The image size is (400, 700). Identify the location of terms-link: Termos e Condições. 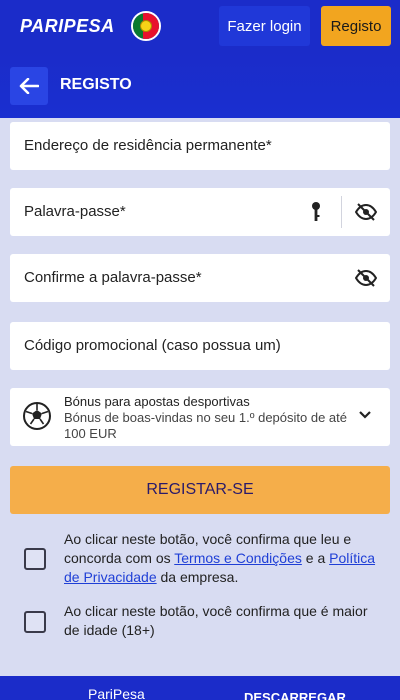
(238, 558).